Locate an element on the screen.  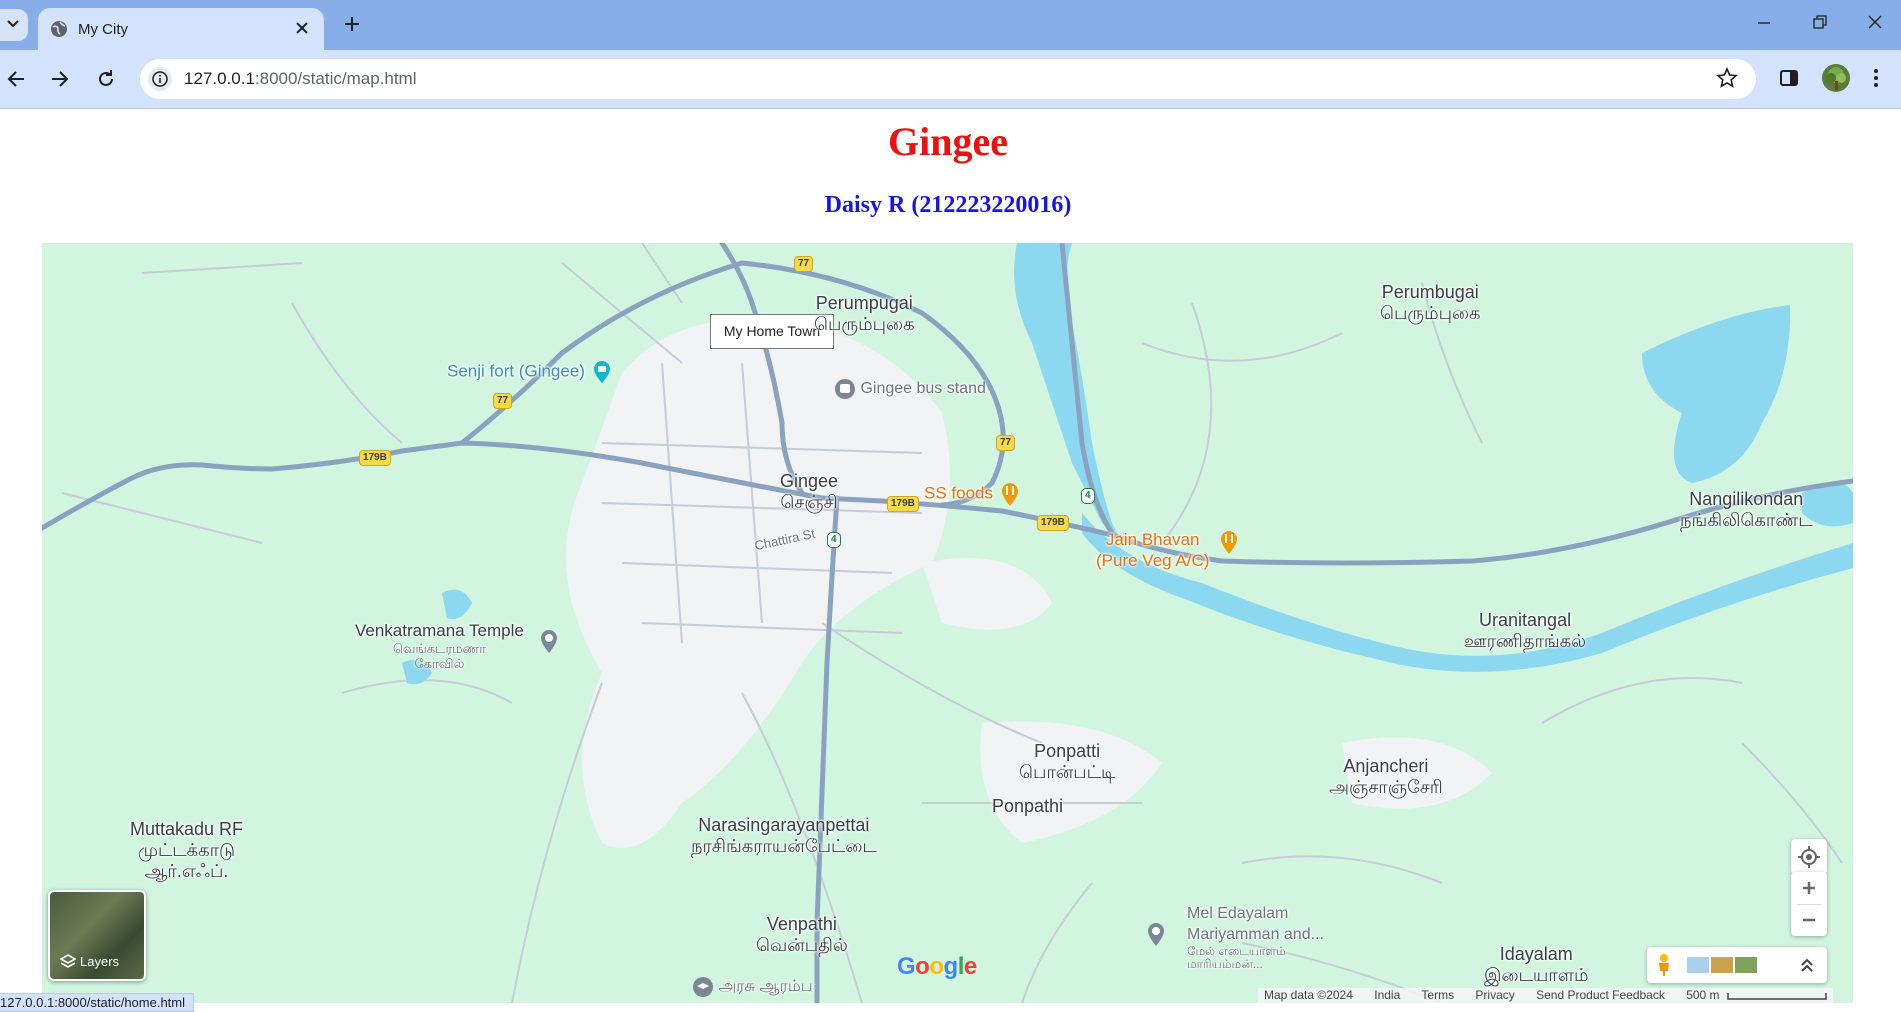
site-info-button is located at coordinates (160, 79).